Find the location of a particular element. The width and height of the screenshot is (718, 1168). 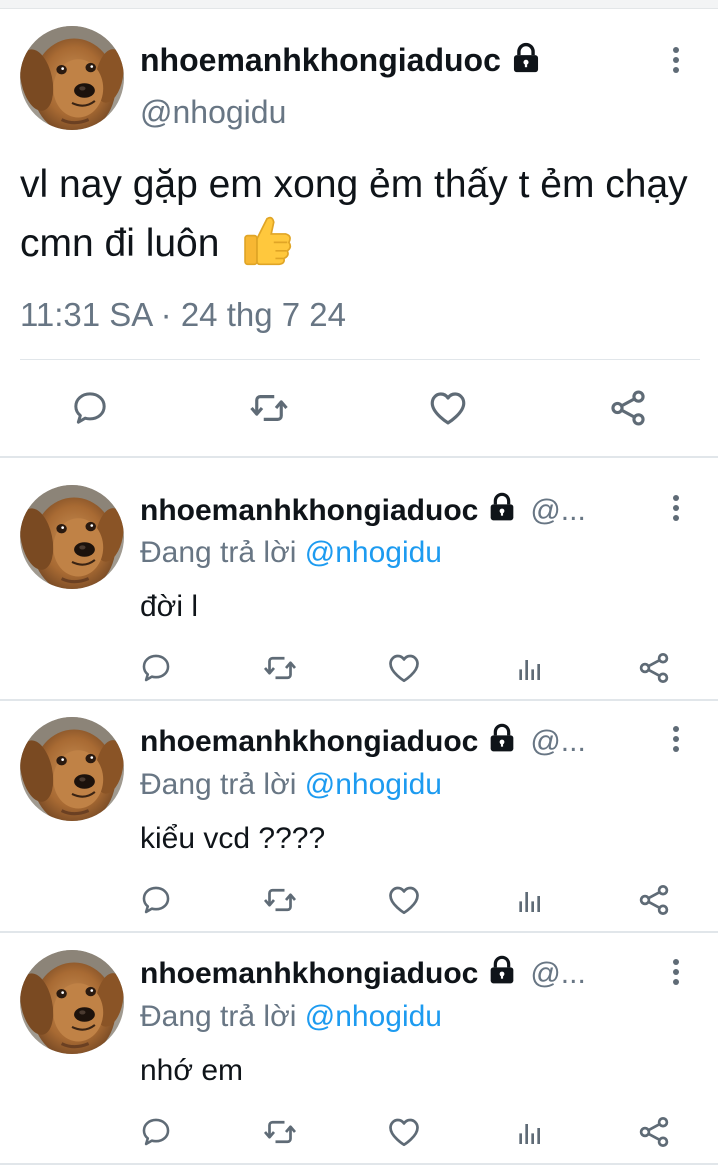

thumbs-up-emoji-icon is located at coordinates (268, 241).